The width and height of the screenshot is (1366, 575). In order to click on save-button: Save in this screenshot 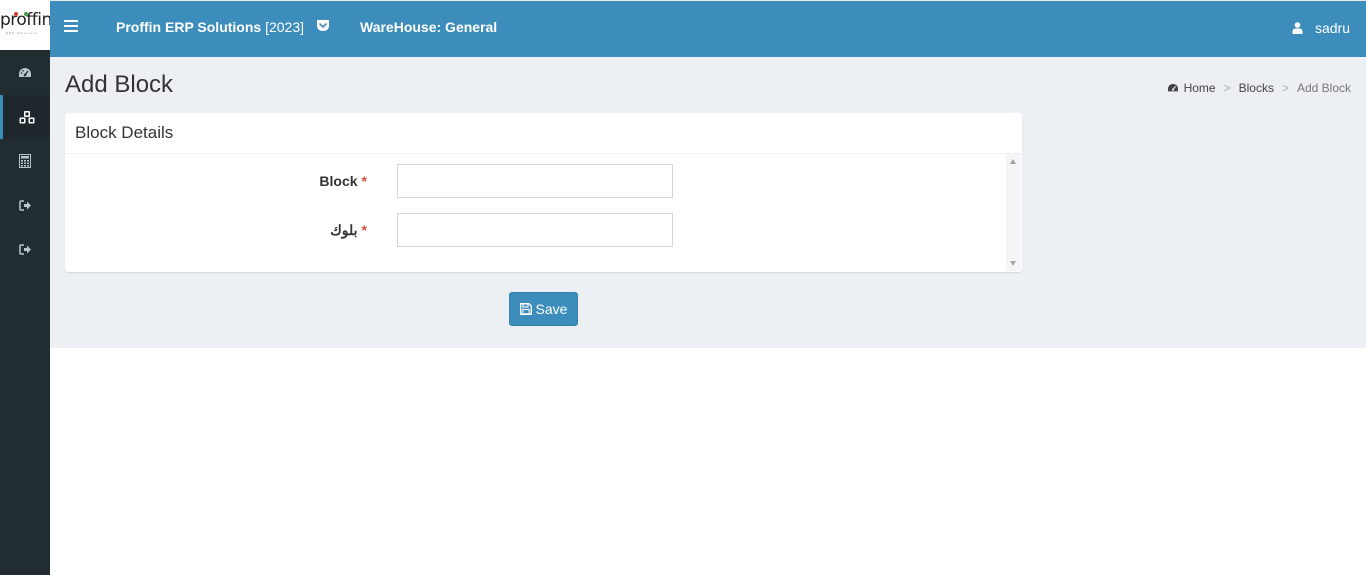, I will do `click(543, 309)`.